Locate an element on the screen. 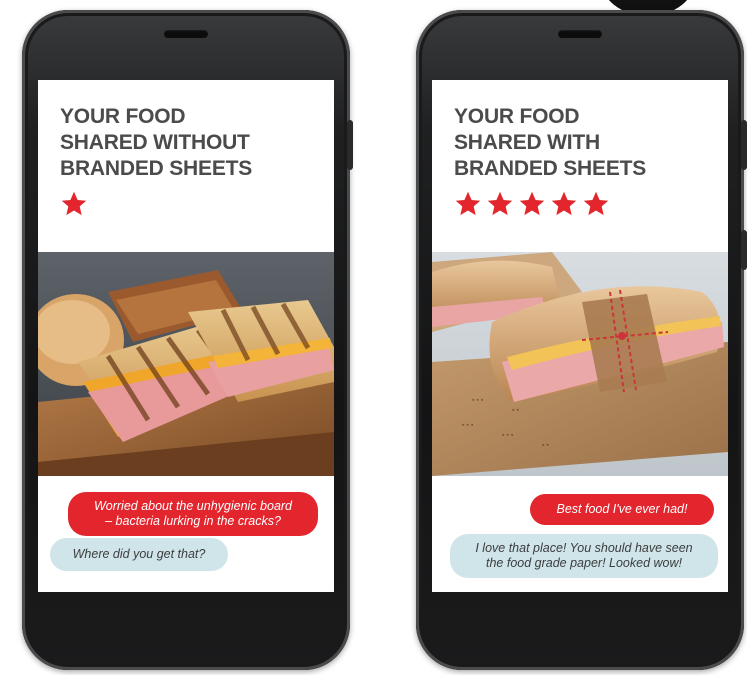 The image size is (747, 675). screen-header: YOUR FOOD SHARED WITHOUT BRANDED SHEETS is located at coordinates (186, 166).